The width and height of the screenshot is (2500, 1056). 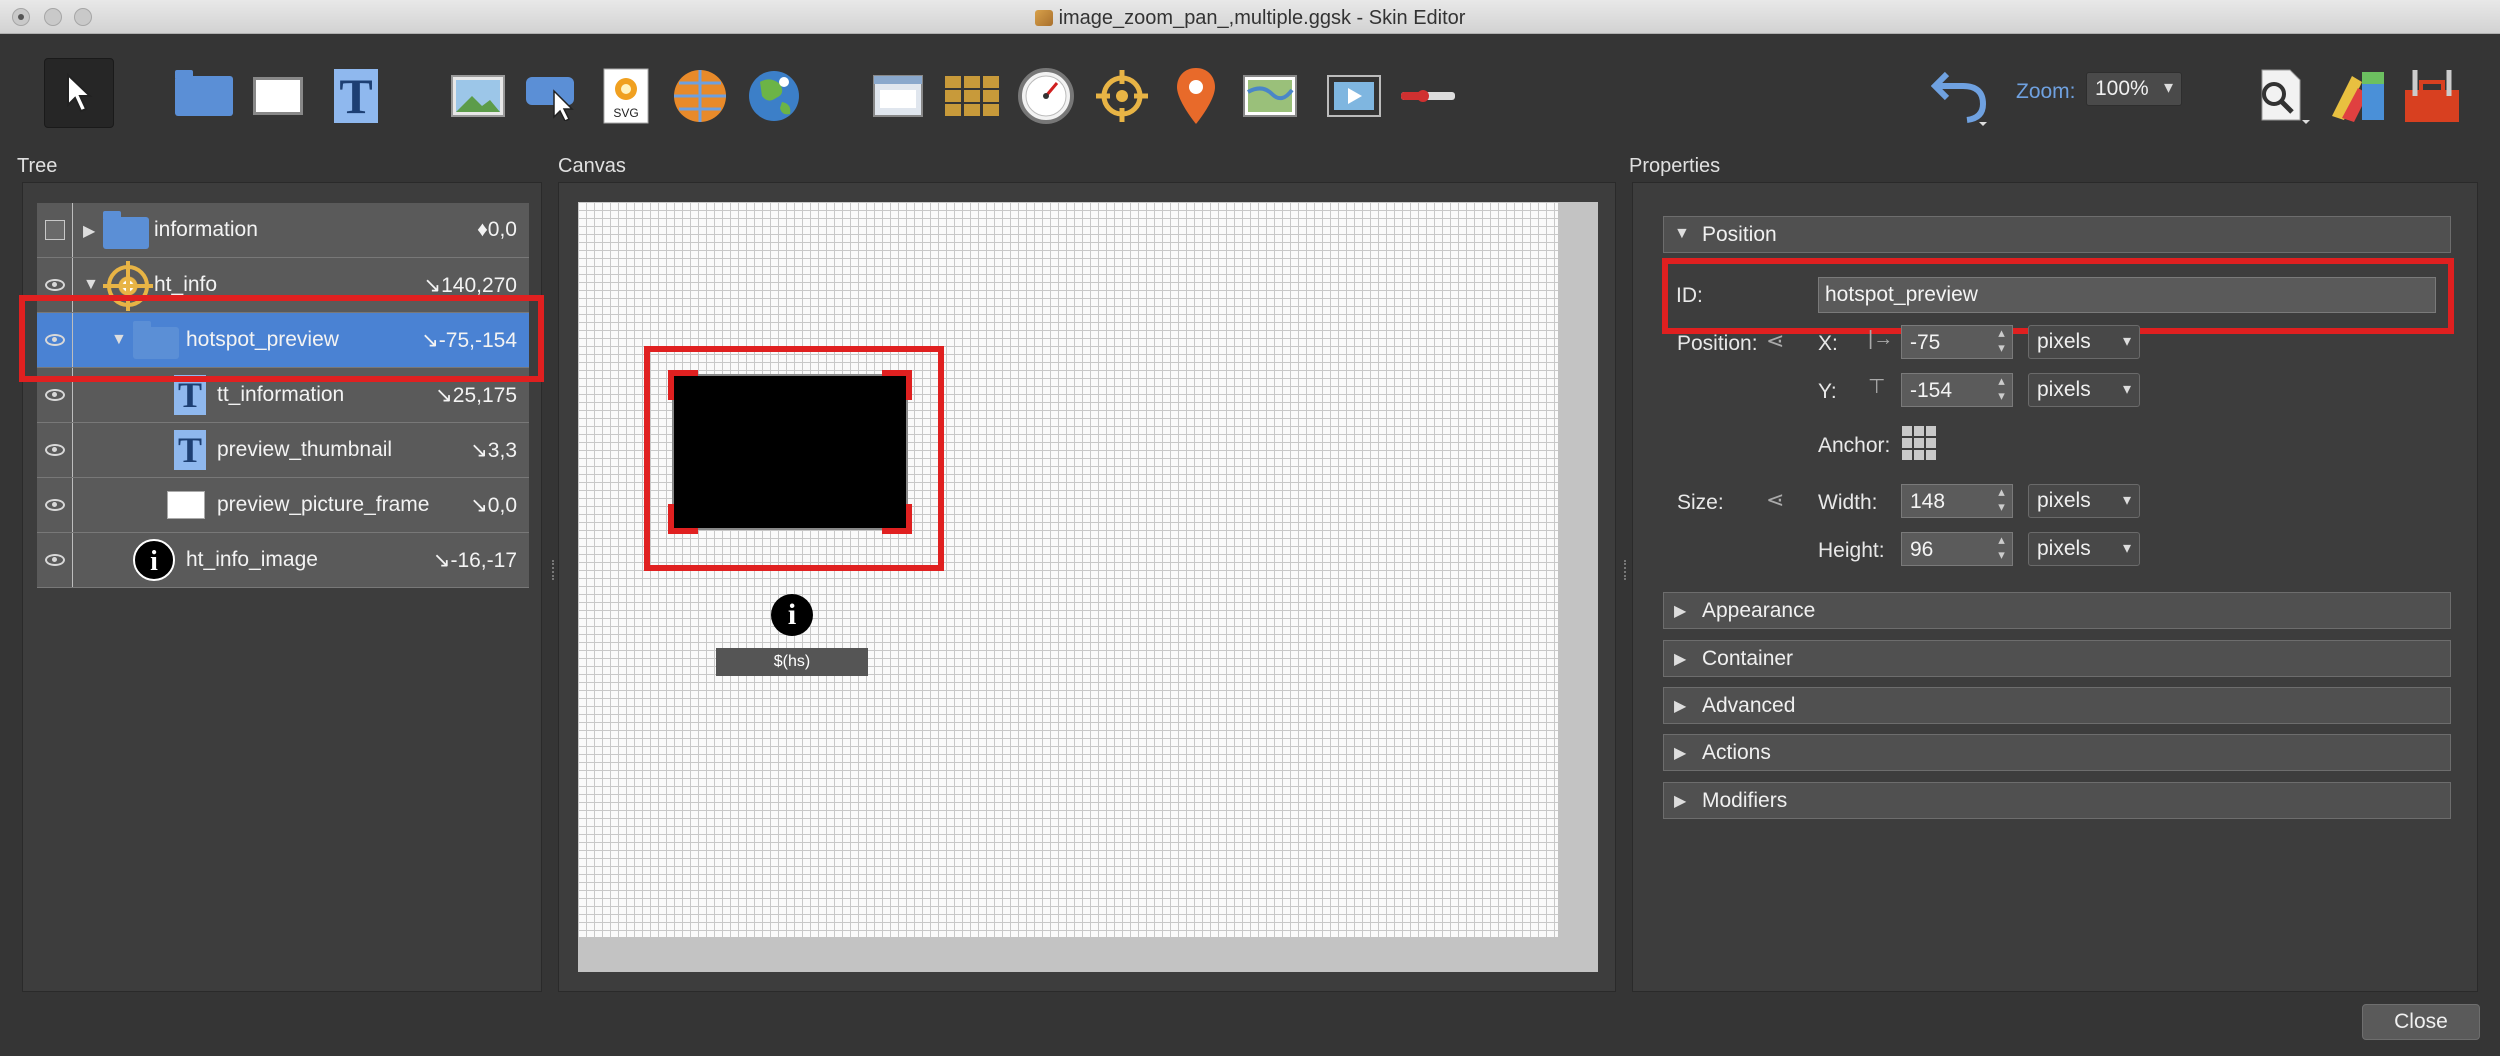 I want to click on x-label: X:, so click(x=1828, y=343).